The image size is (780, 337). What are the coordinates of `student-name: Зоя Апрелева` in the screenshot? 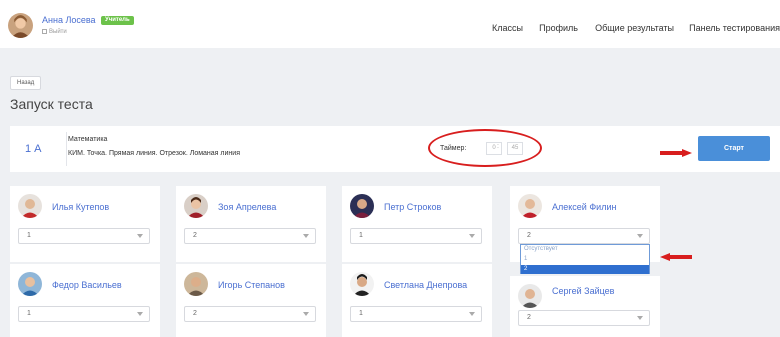 It's located at (247, 207).